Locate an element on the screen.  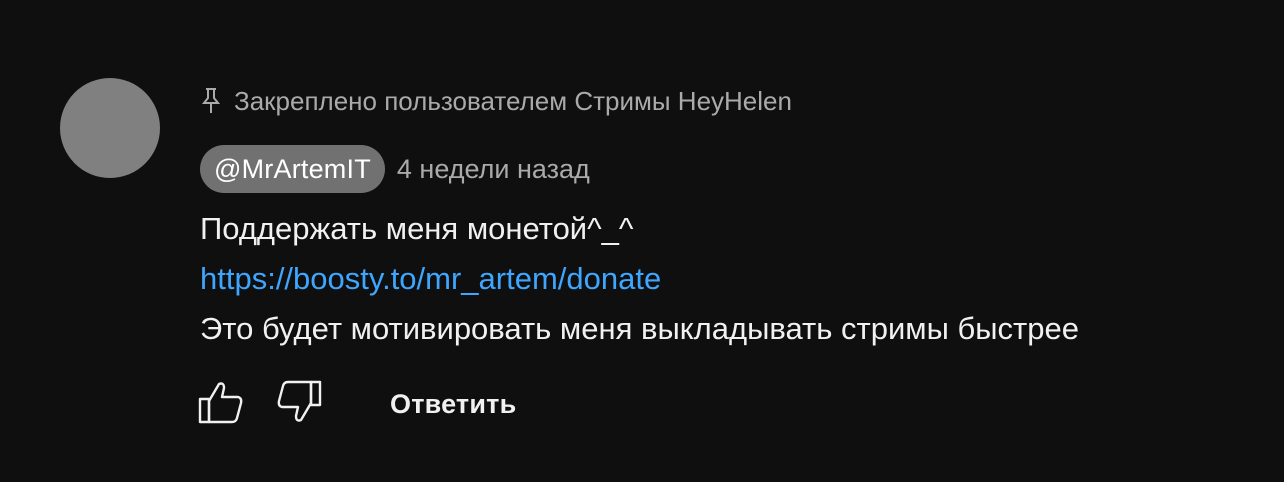
pinned-indicator: Закреплено пользователем Стримы HeyHelen is located at coordinates (496, 101).